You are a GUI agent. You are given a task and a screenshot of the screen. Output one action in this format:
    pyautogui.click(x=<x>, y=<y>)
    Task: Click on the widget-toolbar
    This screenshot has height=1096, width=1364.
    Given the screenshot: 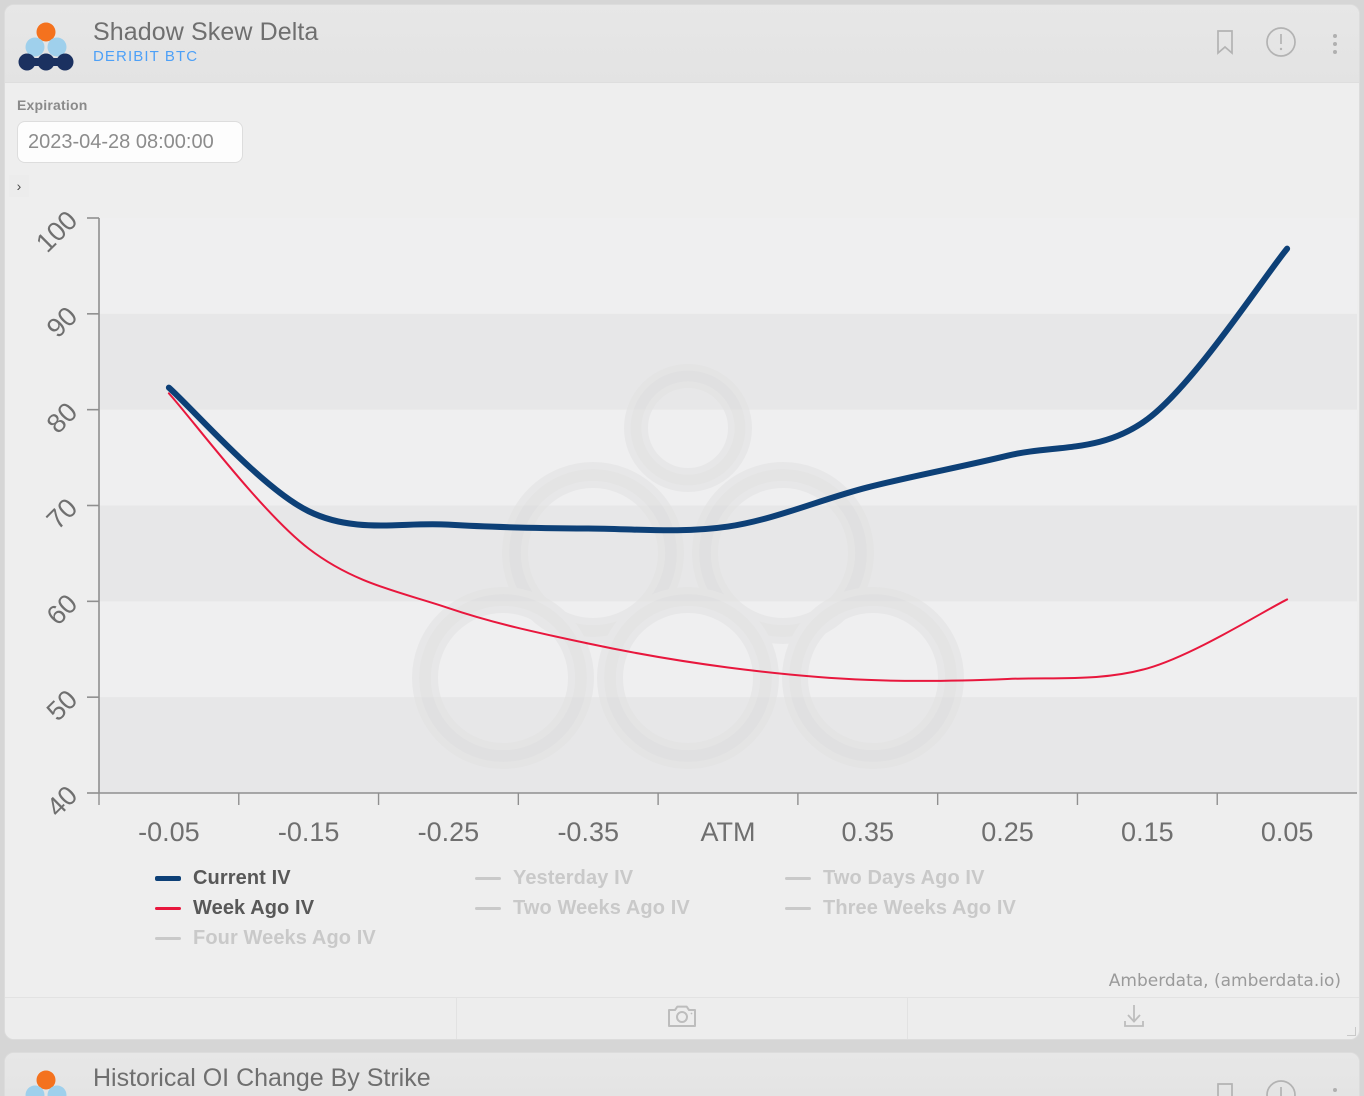 What is the action you would take?
    pyautogui.click(x=682, y=1018)
    